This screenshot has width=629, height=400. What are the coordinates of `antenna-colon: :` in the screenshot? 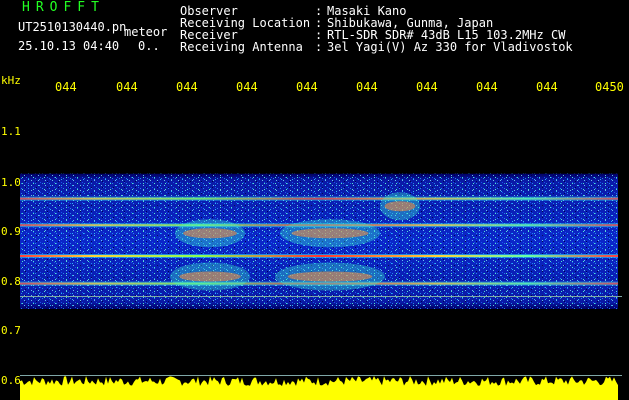 It's located at (319, 47).